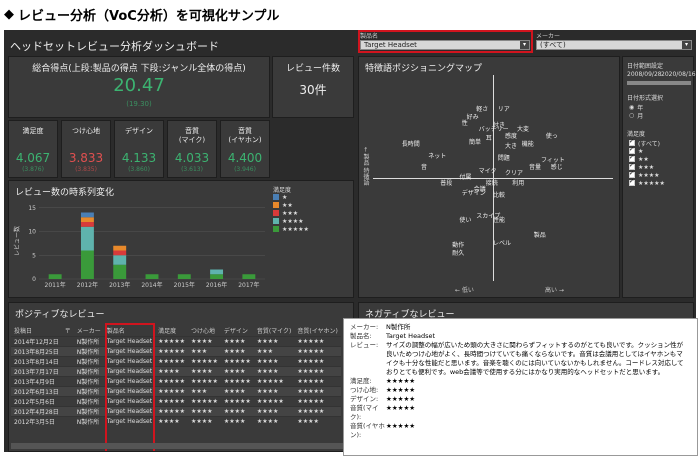 The height and width of the screenshot is (456, 700). What do you see at coordinates (181, 446) in the screenshot?
I see `horizontal-scrollbar` at bounding box center [181, 446].